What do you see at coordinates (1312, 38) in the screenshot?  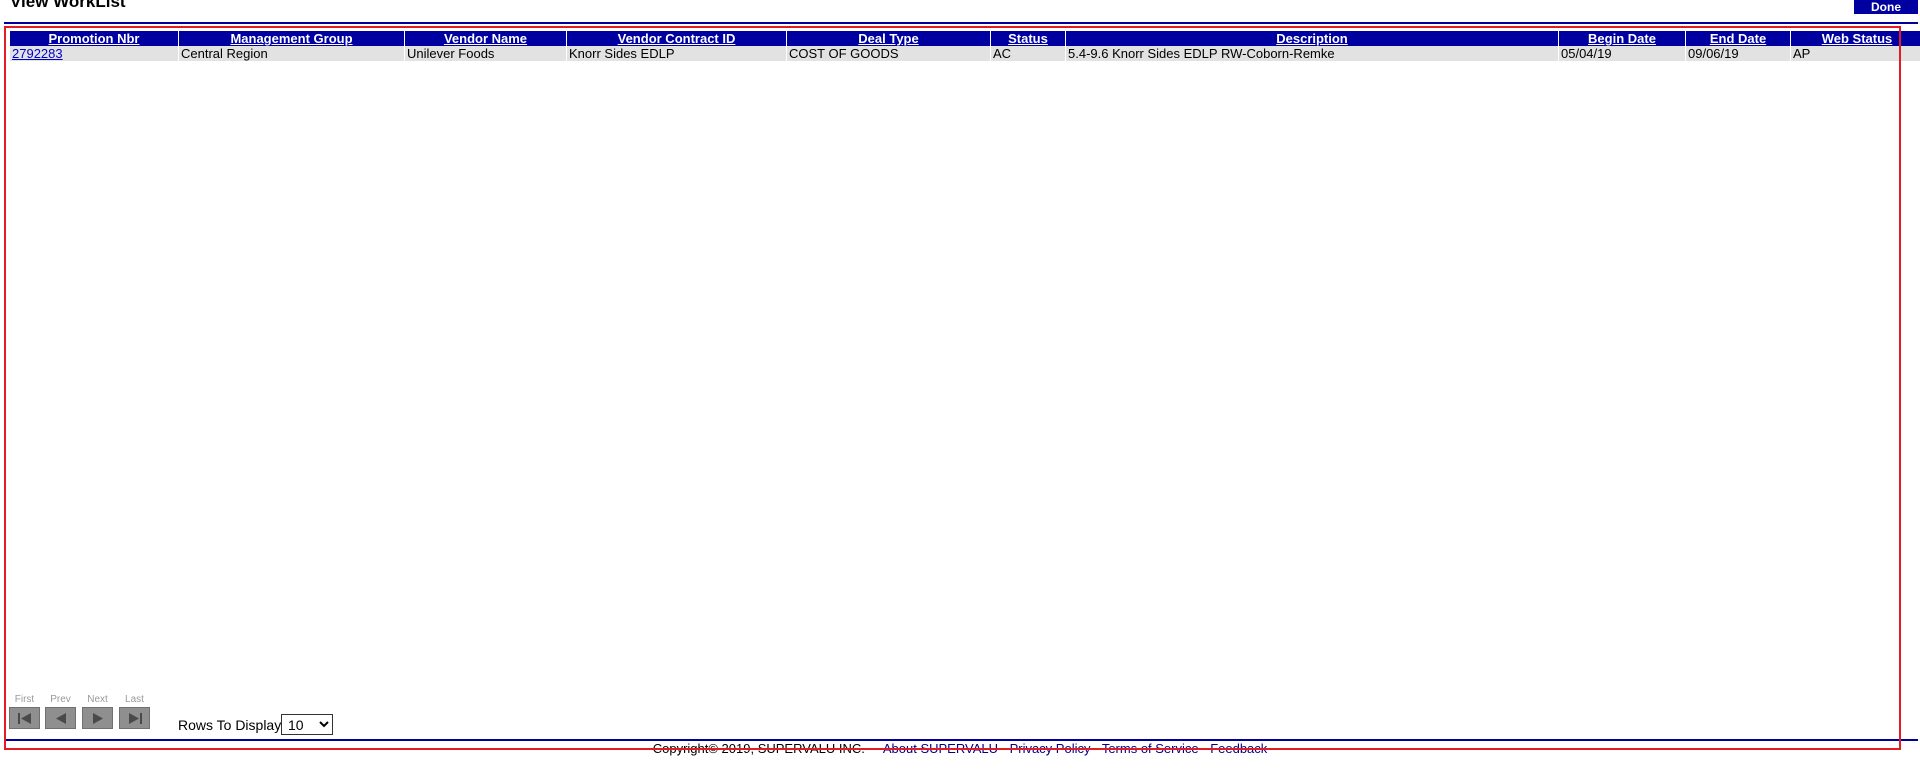 I see `column-header-description: Description` at bounding box center [1312, 38].